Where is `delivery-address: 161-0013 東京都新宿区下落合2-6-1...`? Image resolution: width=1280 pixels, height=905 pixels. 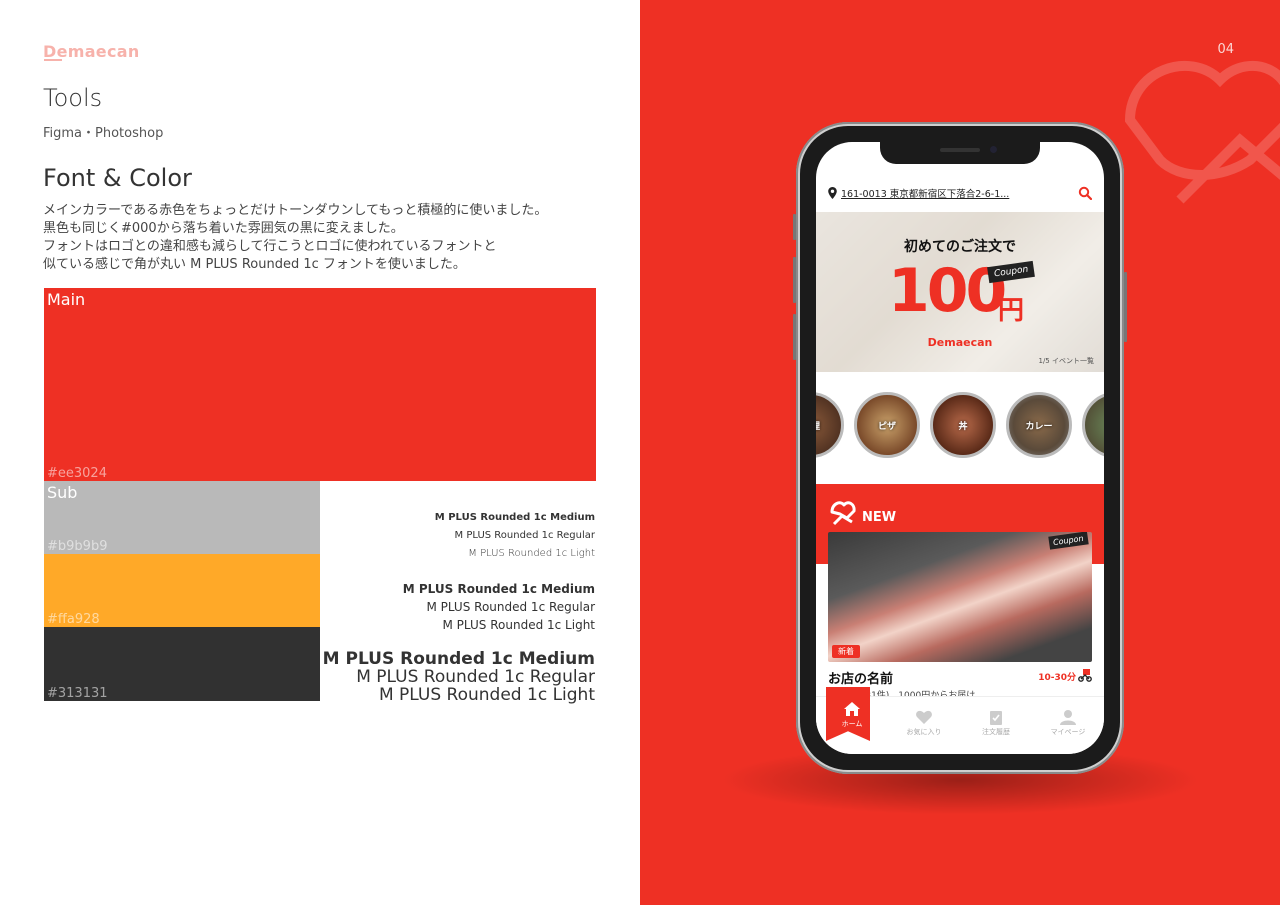 delivery-address: 161-0013 東京都新宿区下落合2-6-1... is located at coordinates (918, 193).